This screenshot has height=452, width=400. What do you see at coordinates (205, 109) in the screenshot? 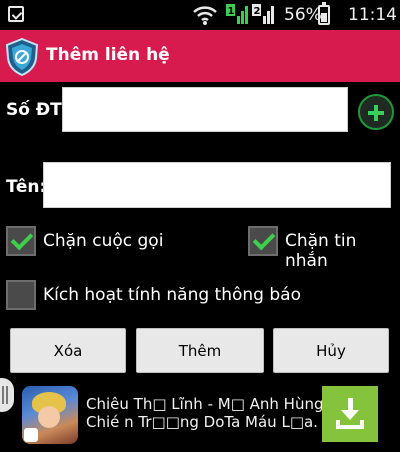
I see `phone-input` at bounding box center [205, 109].